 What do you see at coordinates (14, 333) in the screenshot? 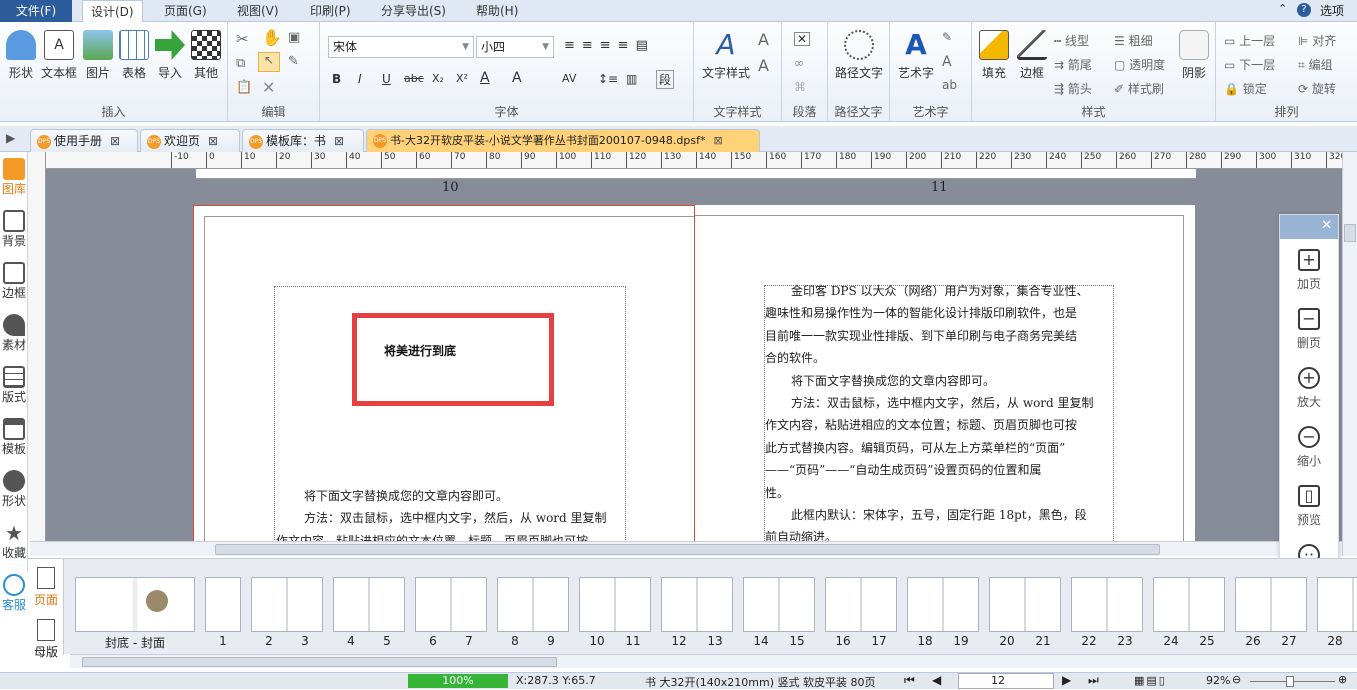
I see `sidebar-item-material: 素材` at bounding box center [14, 333].